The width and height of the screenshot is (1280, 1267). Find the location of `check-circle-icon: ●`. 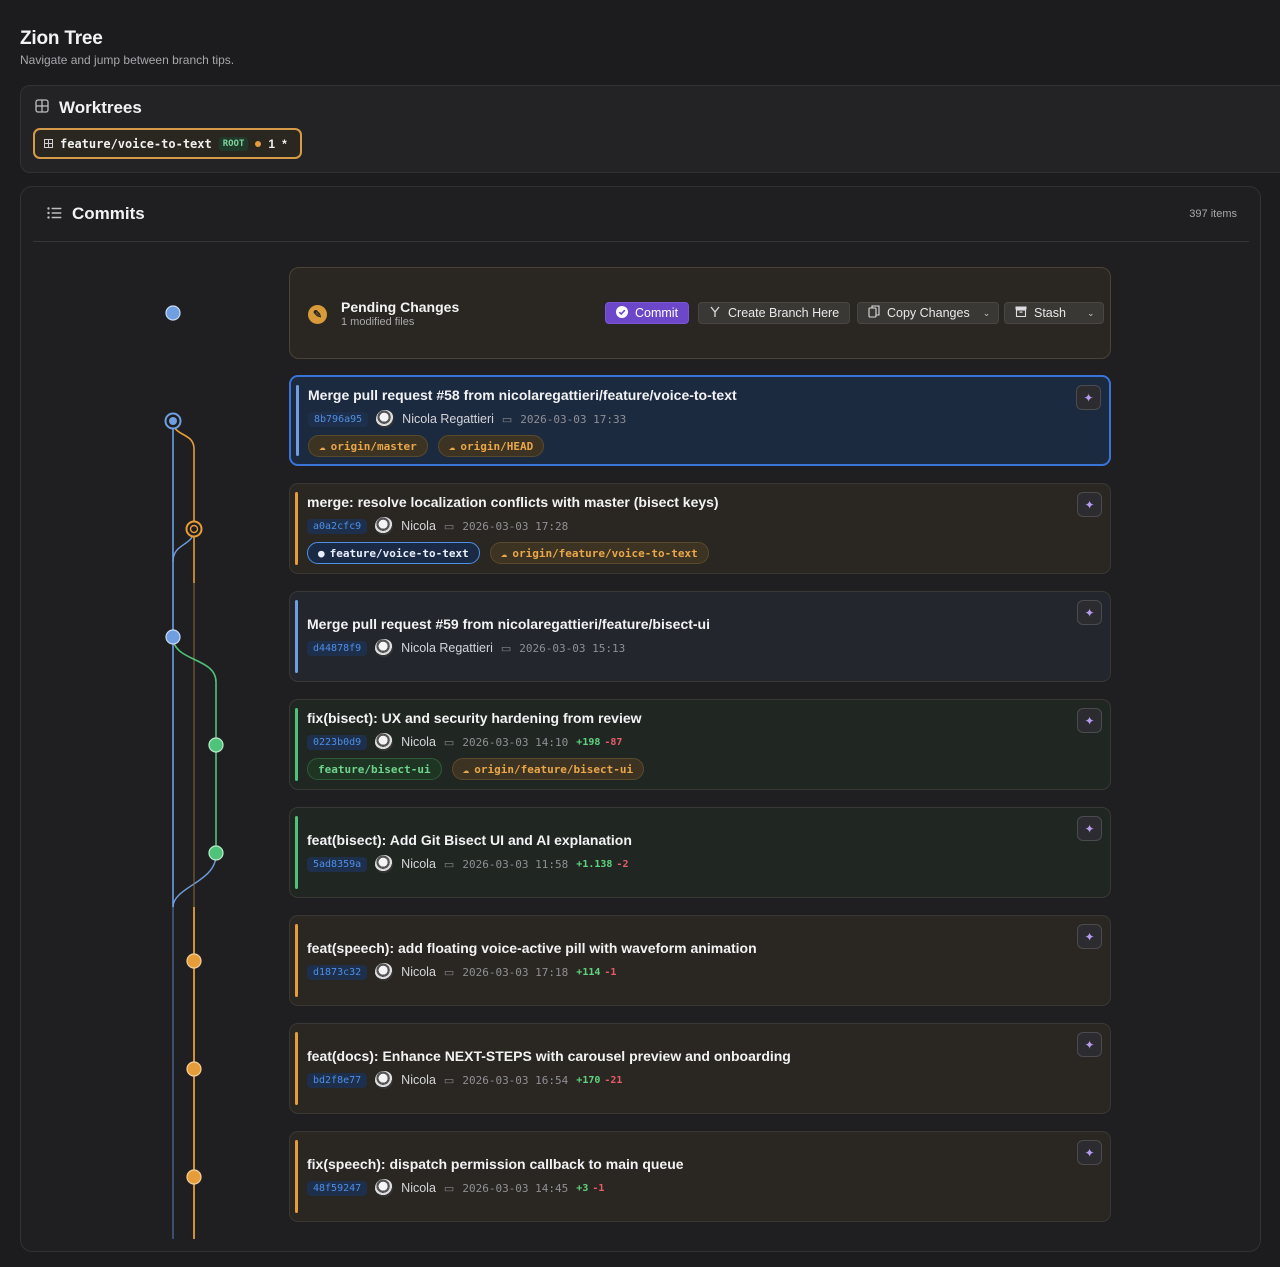

check-circle-icon: ● is located at coordinates (321, 553).